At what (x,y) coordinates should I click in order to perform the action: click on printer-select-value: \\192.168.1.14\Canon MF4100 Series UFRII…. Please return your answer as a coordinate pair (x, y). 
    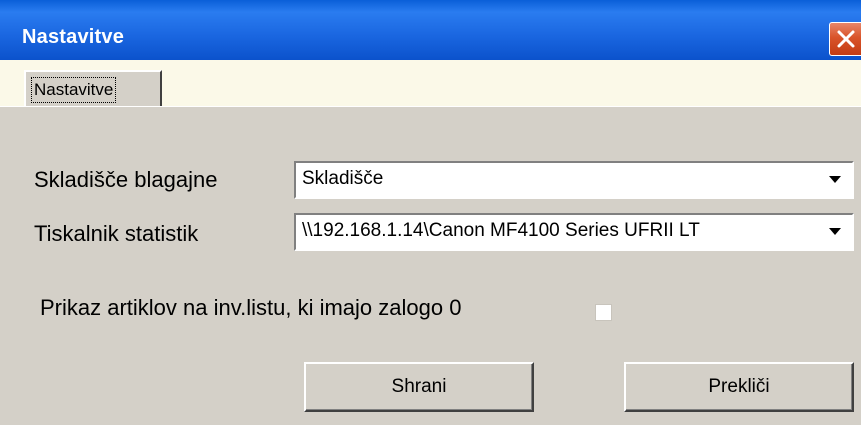
    Looking at the image, I should click on (501, 230).